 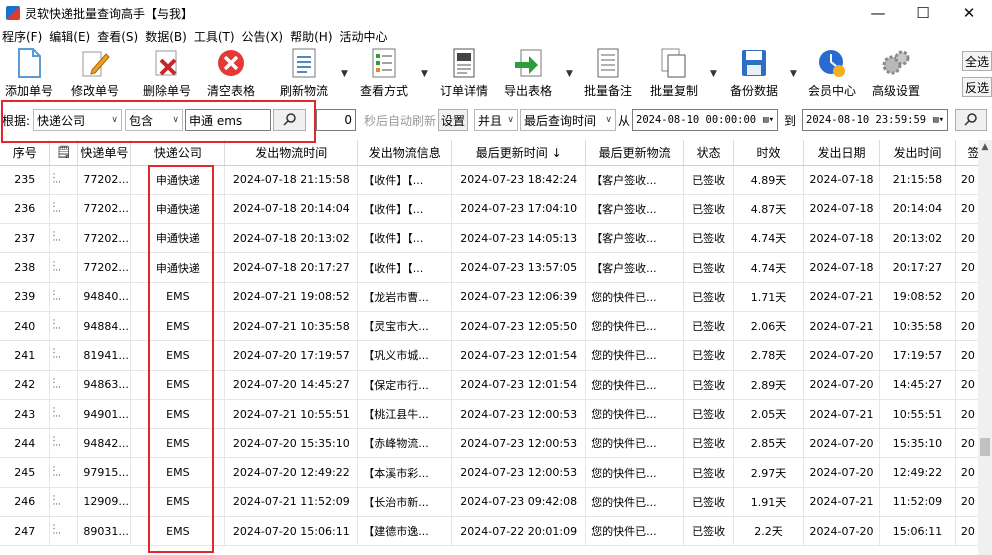 What do you see at coordinates (519, 267) in the screenshot?
I see `cell-last-update-time: 2024-07-23 13:57:05` at bounding box center [519, 267].